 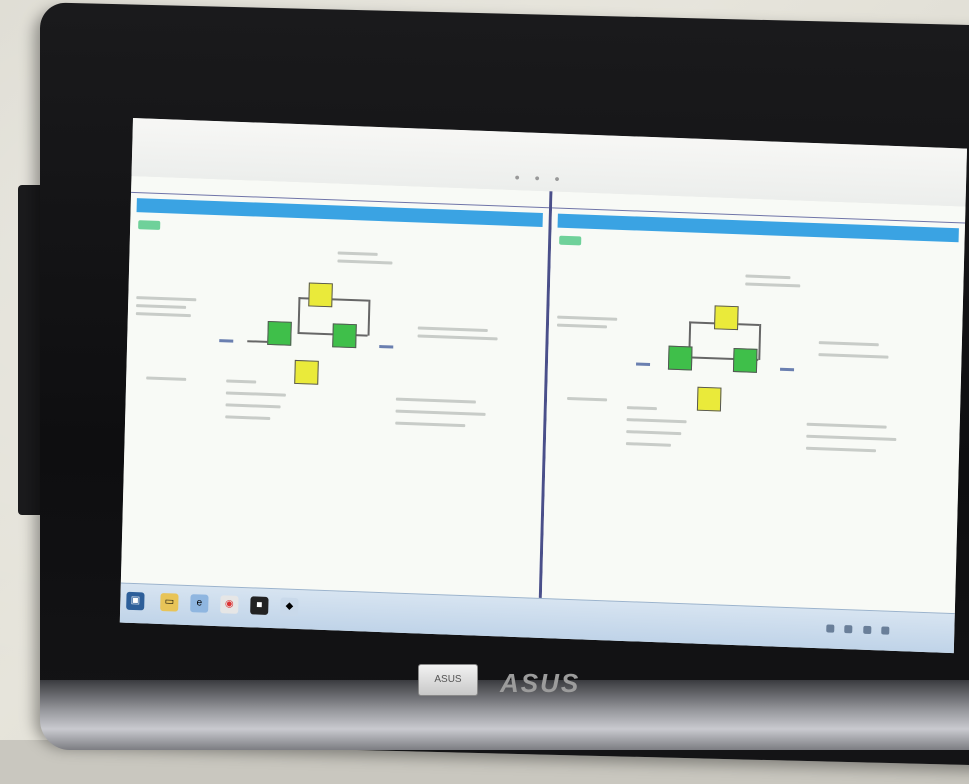 I want to click on left-wire-in, so click(x=257, y=341).